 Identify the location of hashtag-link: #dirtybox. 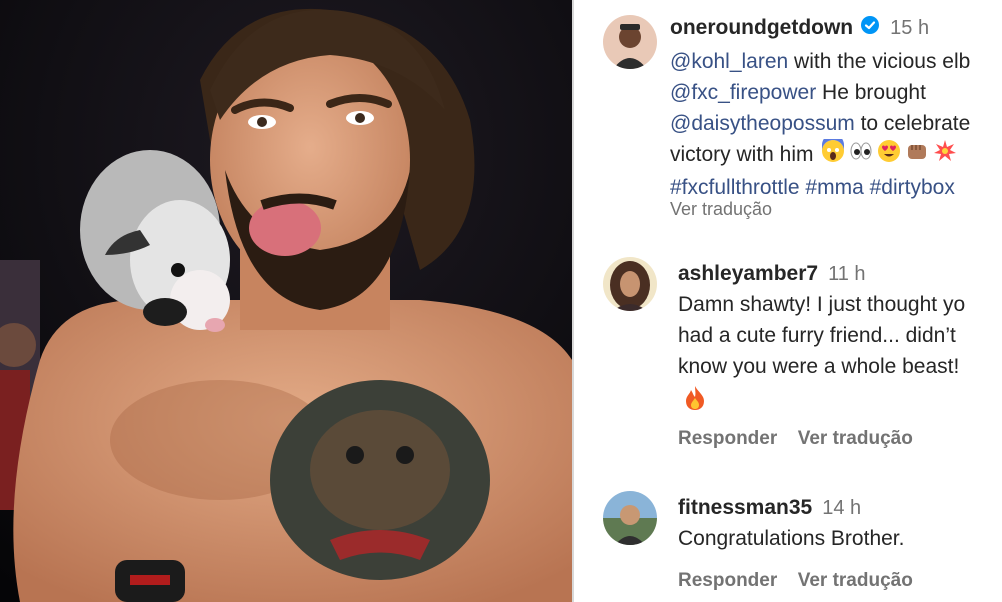
(912, 187).